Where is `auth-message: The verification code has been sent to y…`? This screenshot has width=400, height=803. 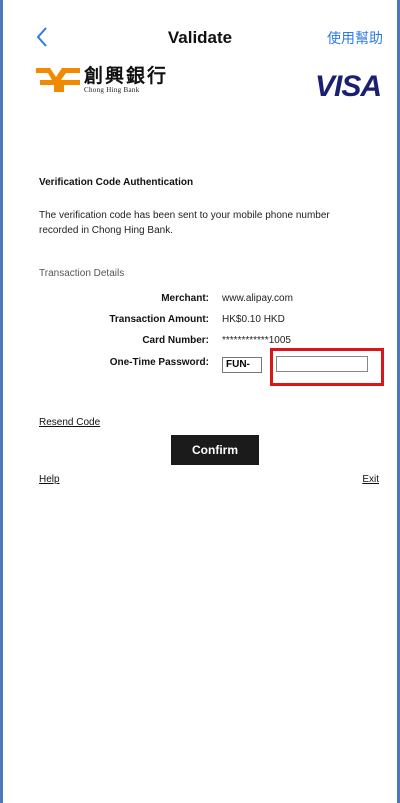 auth-message: The verification code has been sent to y… is located at coordinates (184, 223).